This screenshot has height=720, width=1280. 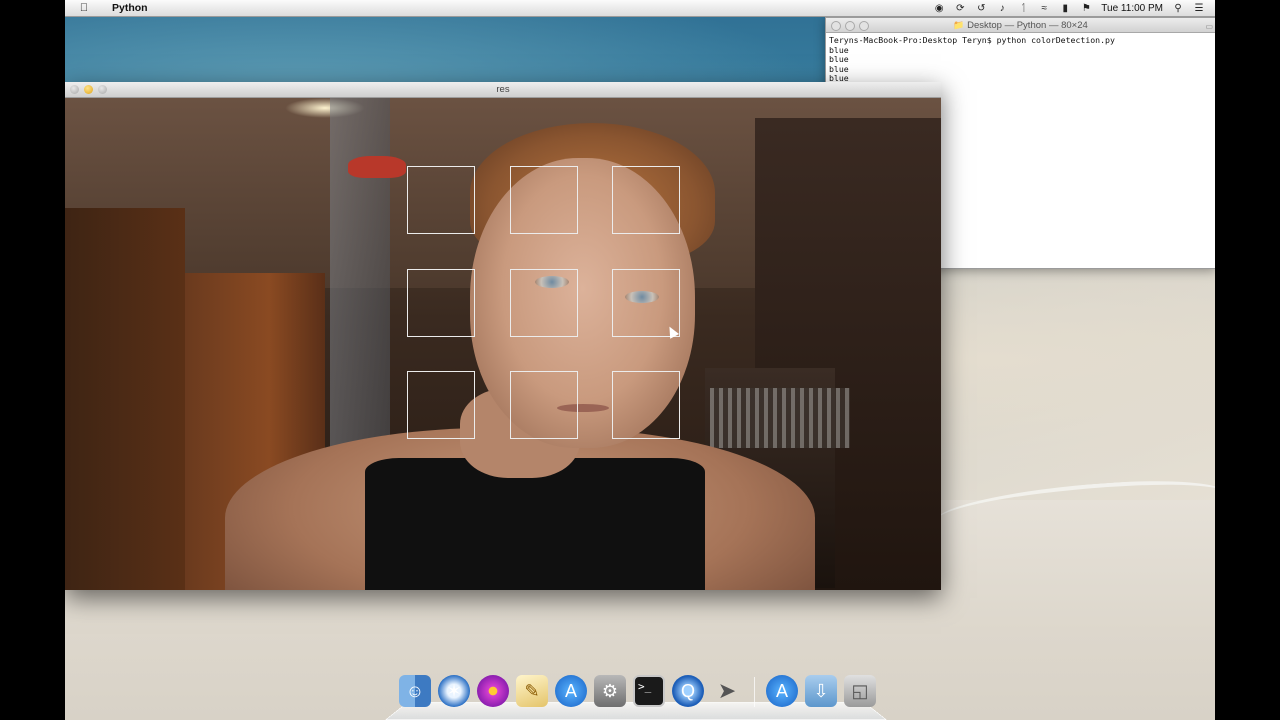 What do you see at coordinates (981, 8) in the screenshot?
I see `time-machine-icon: ↺` at bounding box center [981, 8].